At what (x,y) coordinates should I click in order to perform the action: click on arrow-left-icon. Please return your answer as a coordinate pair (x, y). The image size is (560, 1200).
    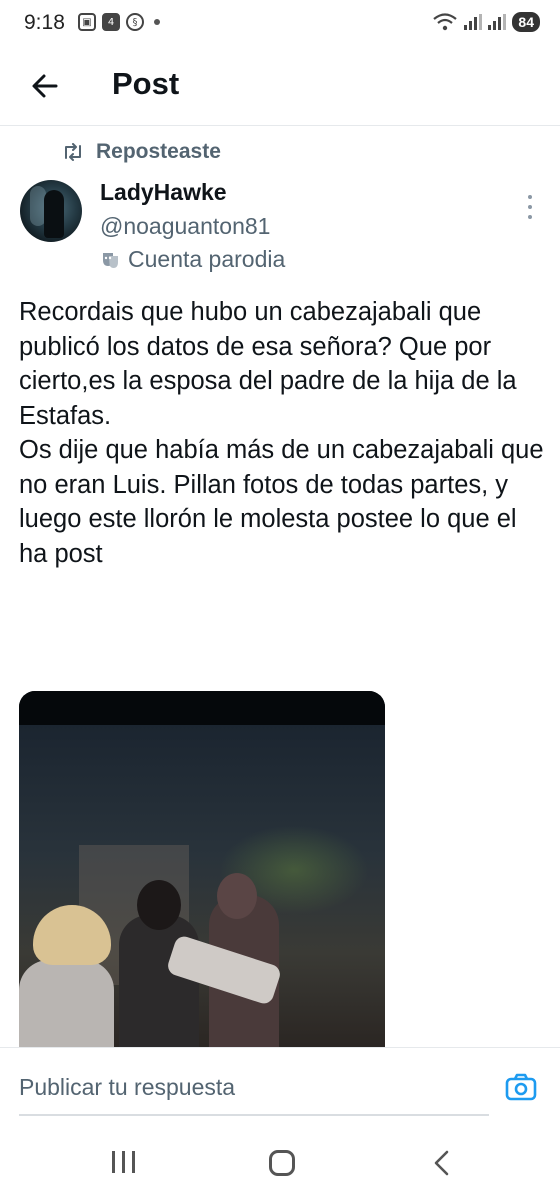
    Looking at the image, I should click on (45, 86).